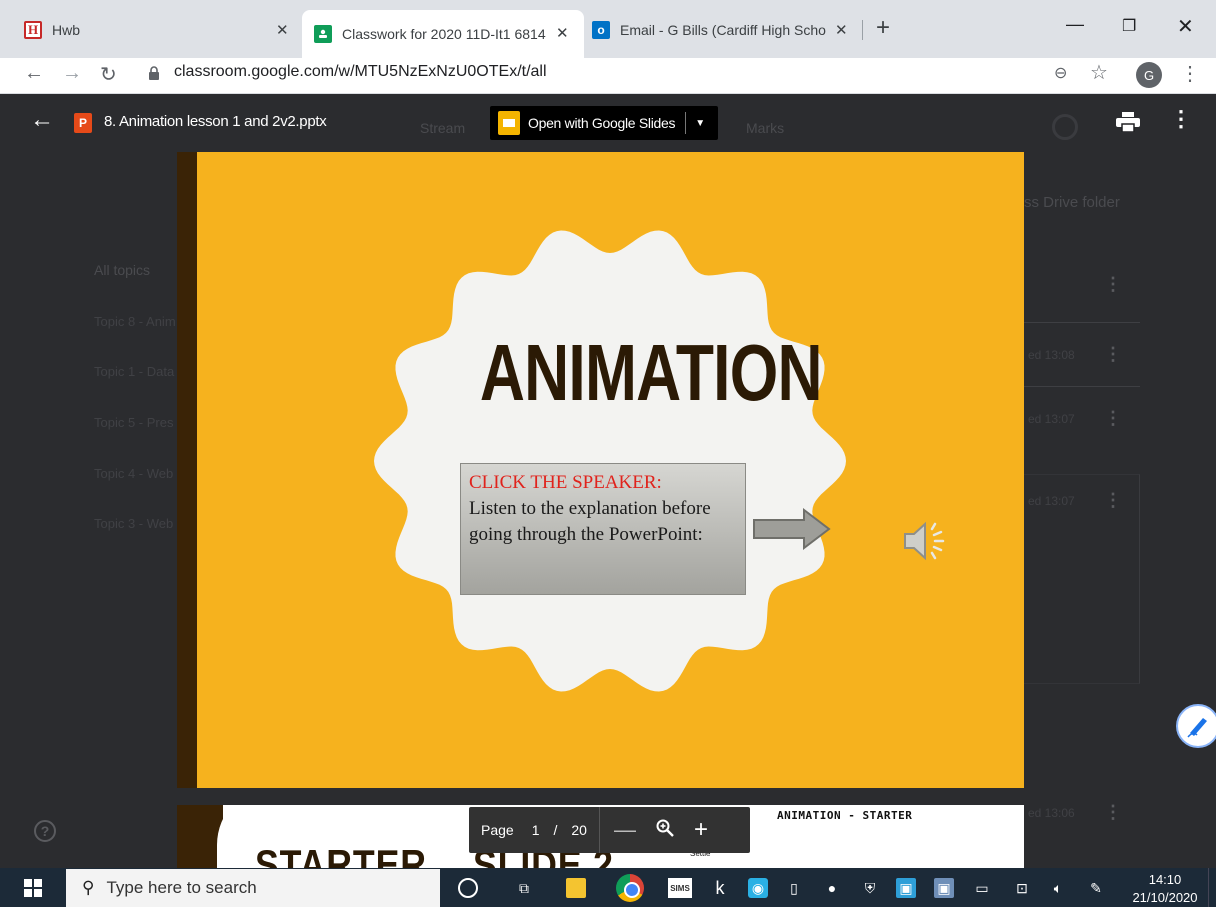 This screenshot has height=907, width=1216. I want to click on pen-workspace-icon: ✎, so click(1096, 888).